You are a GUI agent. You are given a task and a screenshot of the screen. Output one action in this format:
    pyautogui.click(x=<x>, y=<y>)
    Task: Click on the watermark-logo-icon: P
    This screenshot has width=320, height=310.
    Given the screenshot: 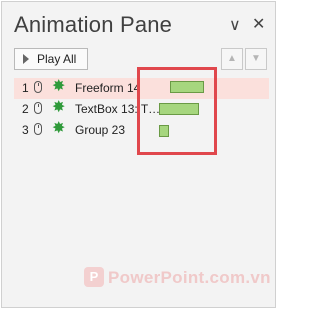 What is the action you would take?
    pyautogui.click(x=94, y=277)
    